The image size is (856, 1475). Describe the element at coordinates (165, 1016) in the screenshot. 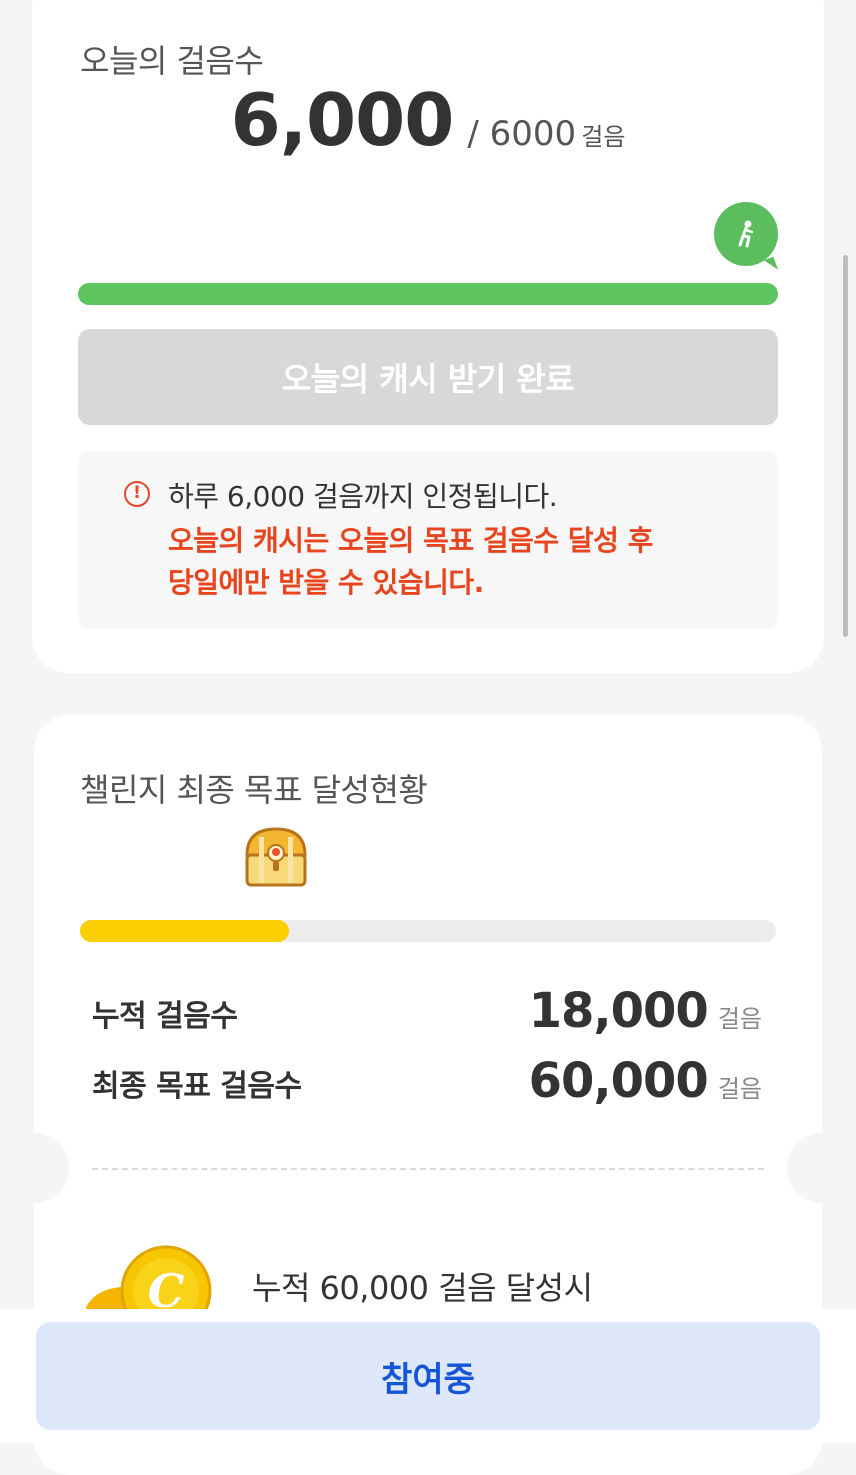

I see `cumulative-steps-label: 누적 걸음수` at that location.